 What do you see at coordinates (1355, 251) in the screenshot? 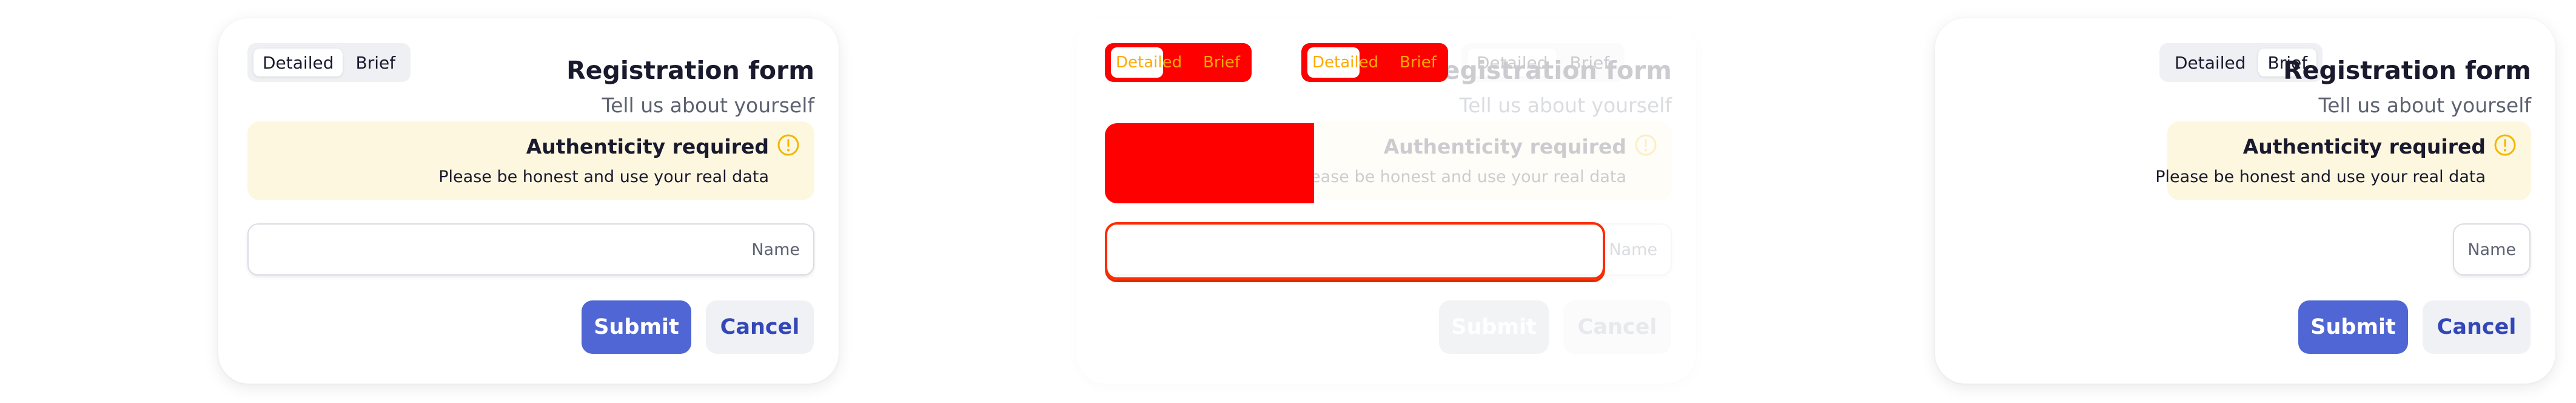
I see `debug-field-highlight` at bounding box center [1355, 251].